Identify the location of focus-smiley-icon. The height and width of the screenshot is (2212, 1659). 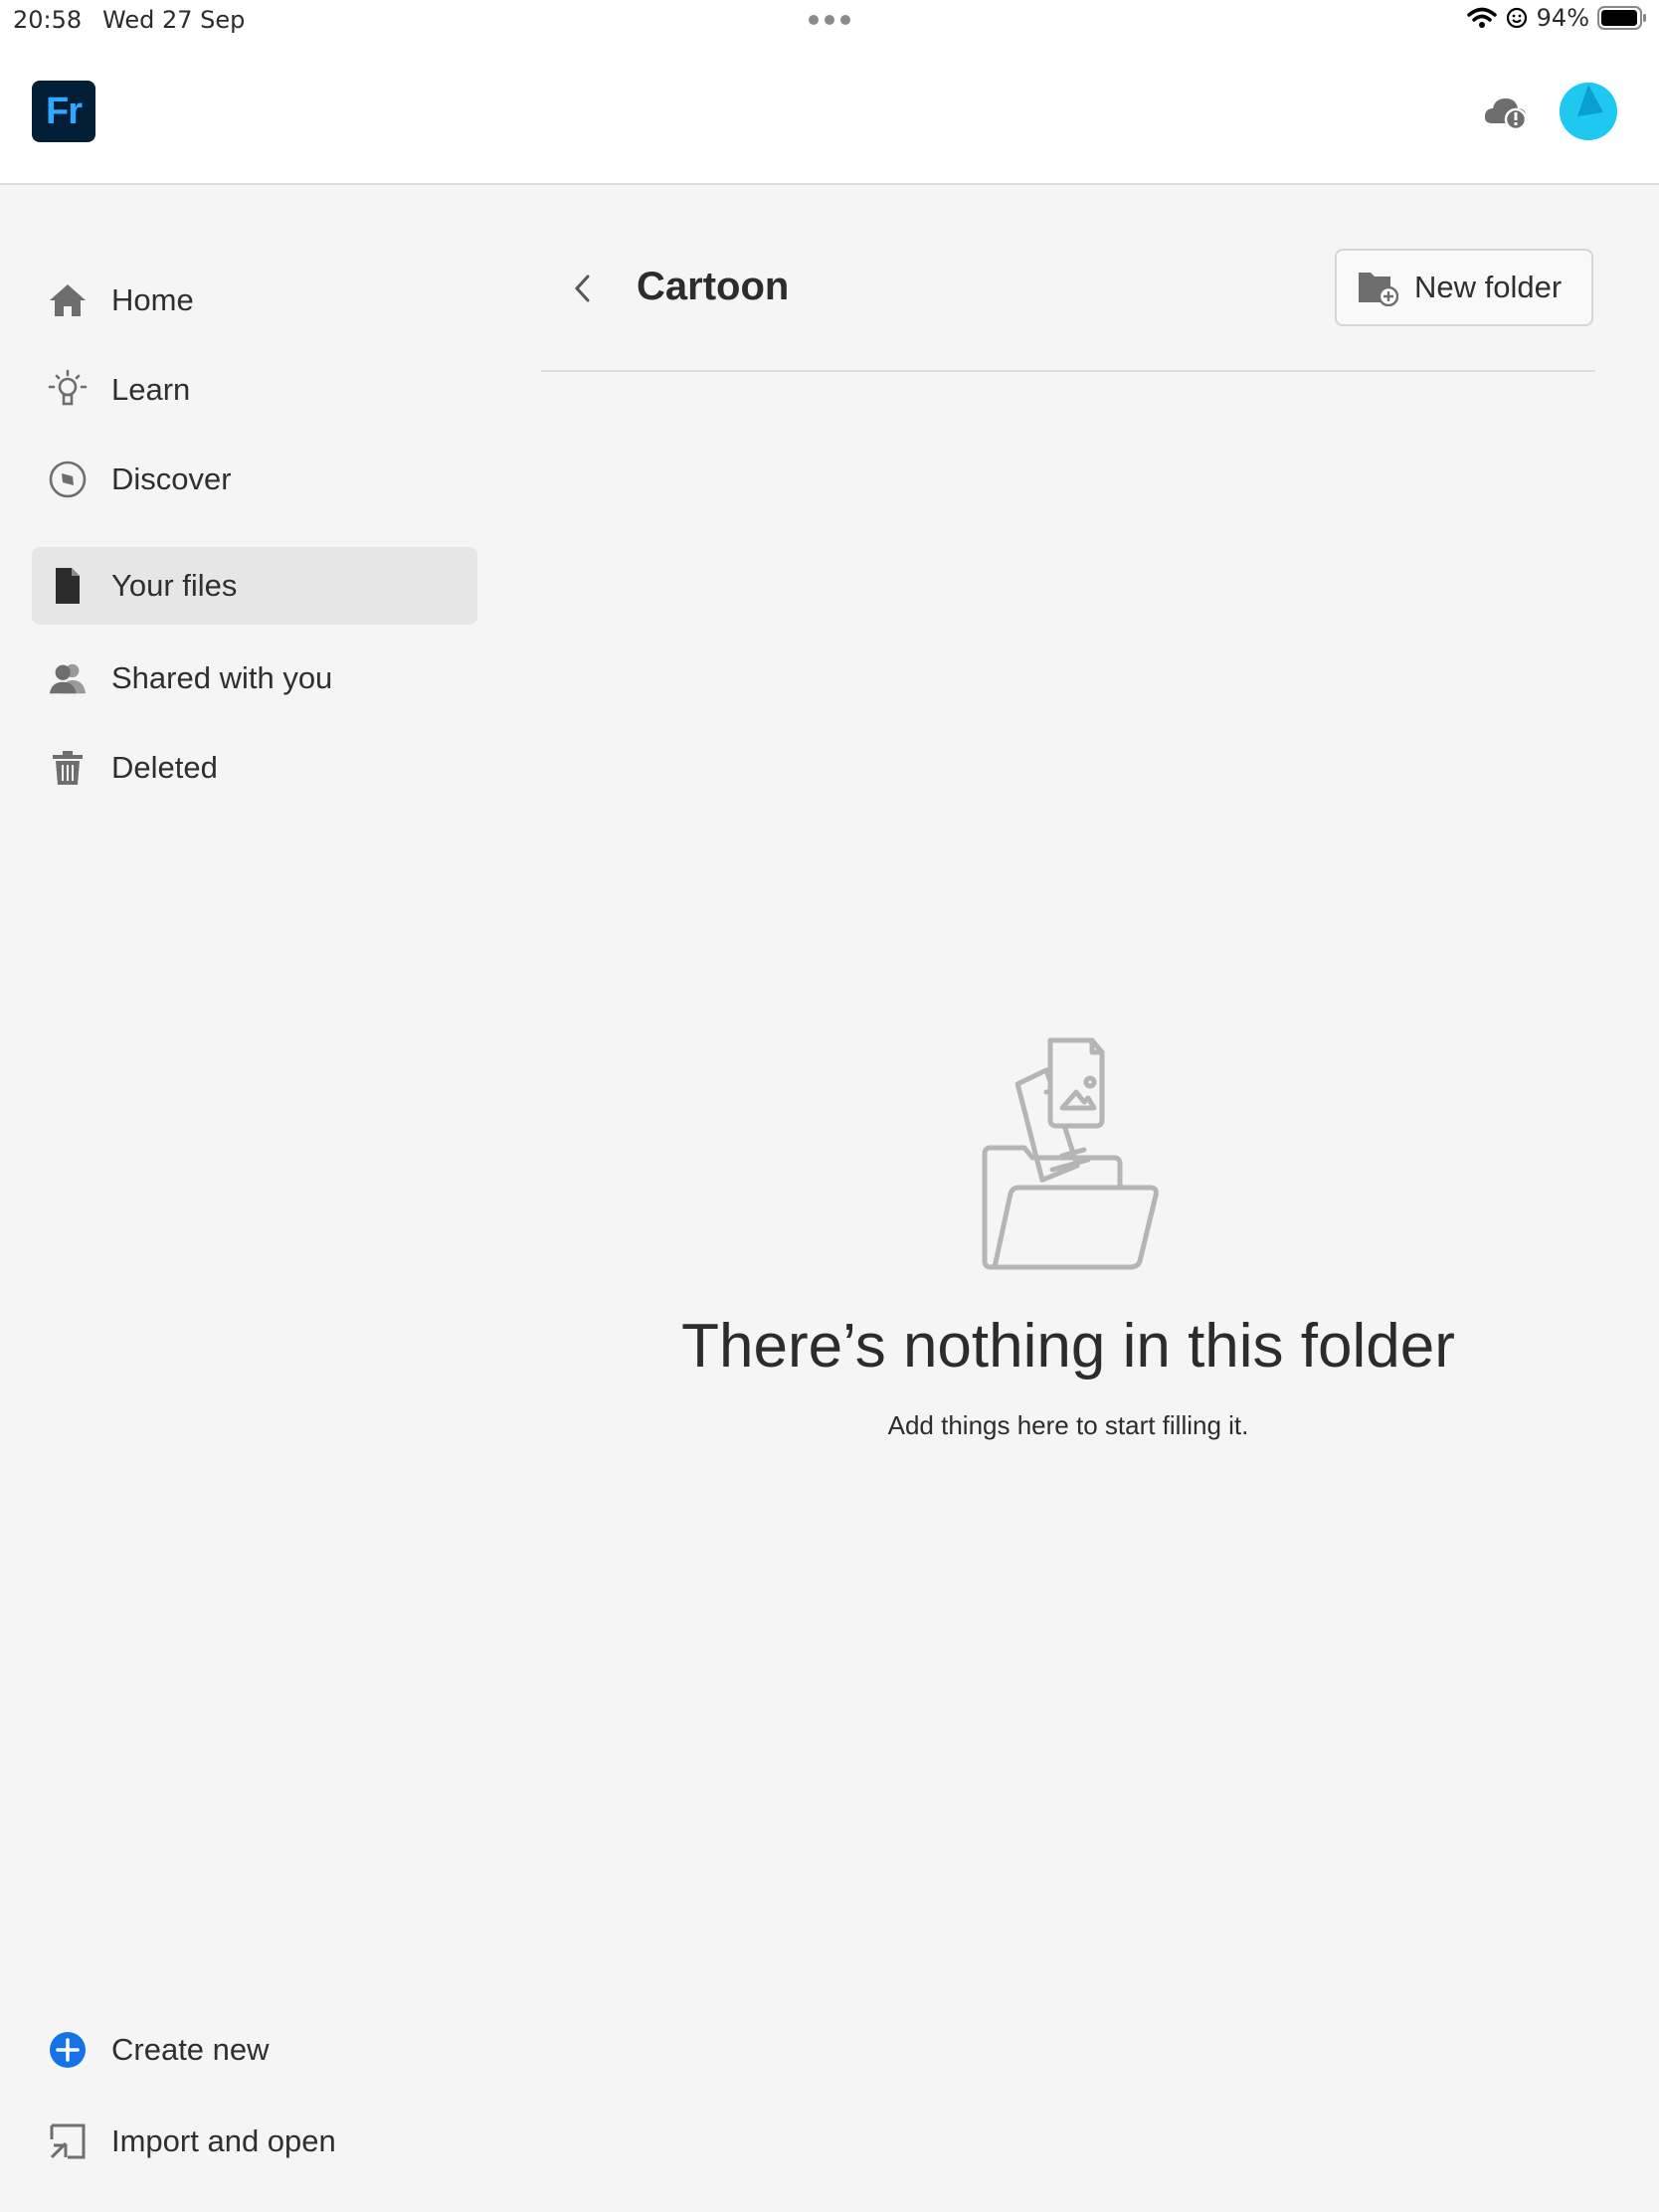
(1516, 18).